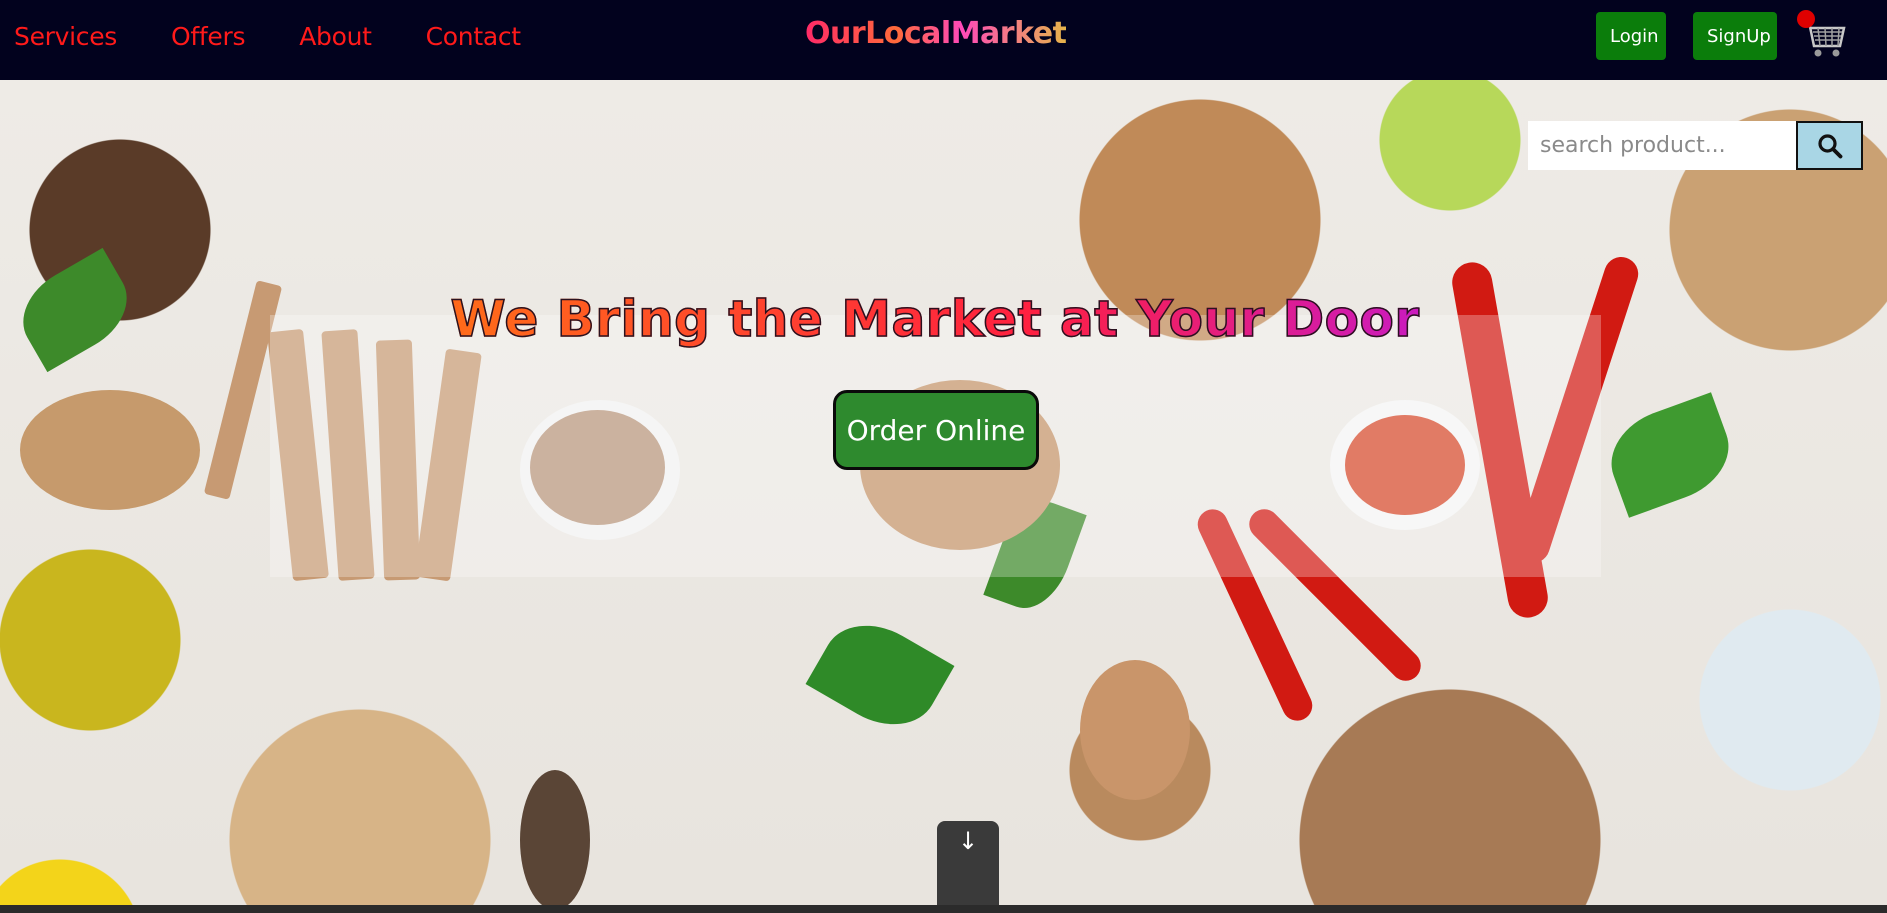  Describe the element at coordinates (935, 319) in the screenshot. I see `hero-title: We Bring the Market at Your Door` at that location.